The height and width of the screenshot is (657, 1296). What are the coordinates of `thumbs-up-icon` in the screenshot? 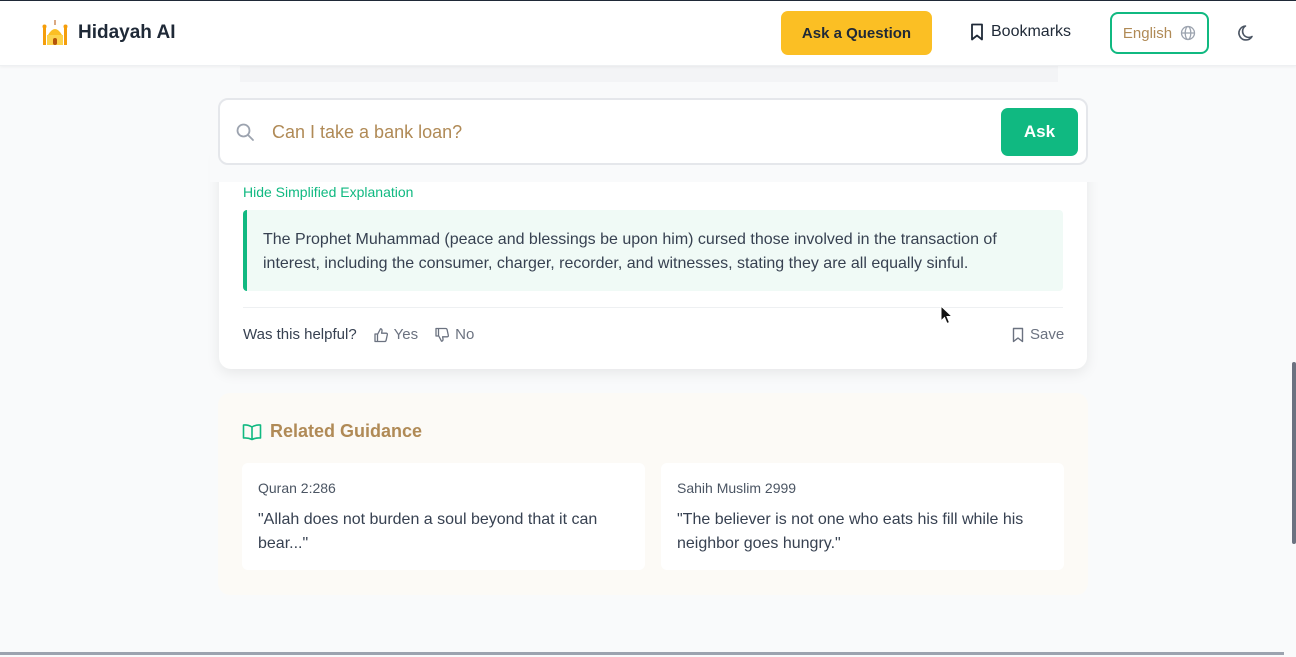 It's located at (381, 334).